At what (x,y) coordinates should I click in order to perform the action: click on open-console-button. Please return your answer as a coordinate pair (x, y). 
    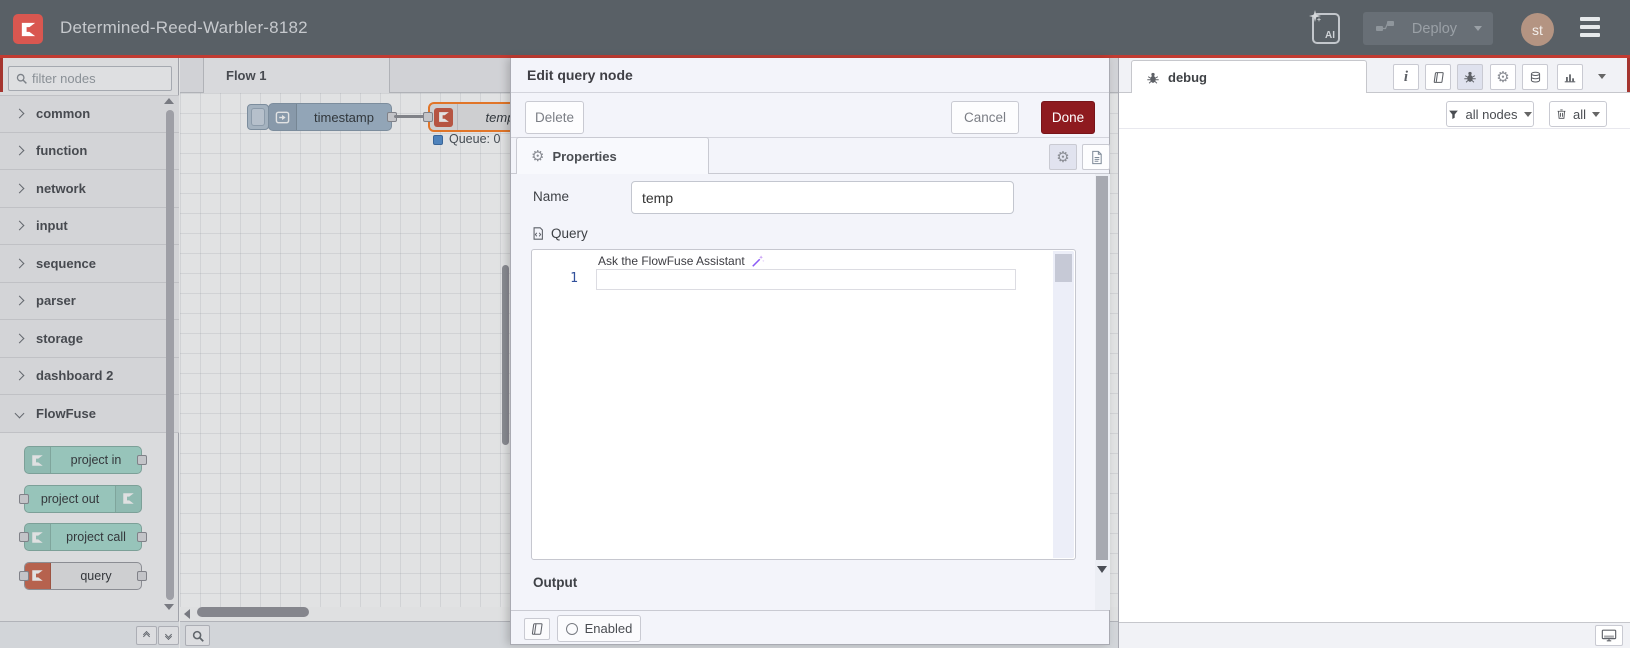
    Looking at the image, I should click on (1609, 635).